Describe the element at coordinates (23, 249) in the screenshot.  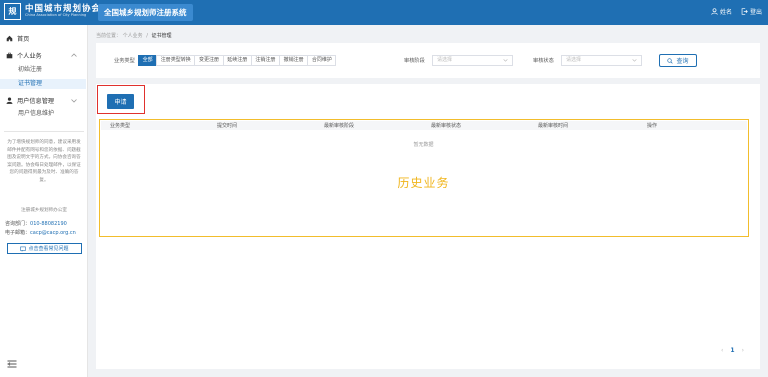
I see `help-icon` at that location.